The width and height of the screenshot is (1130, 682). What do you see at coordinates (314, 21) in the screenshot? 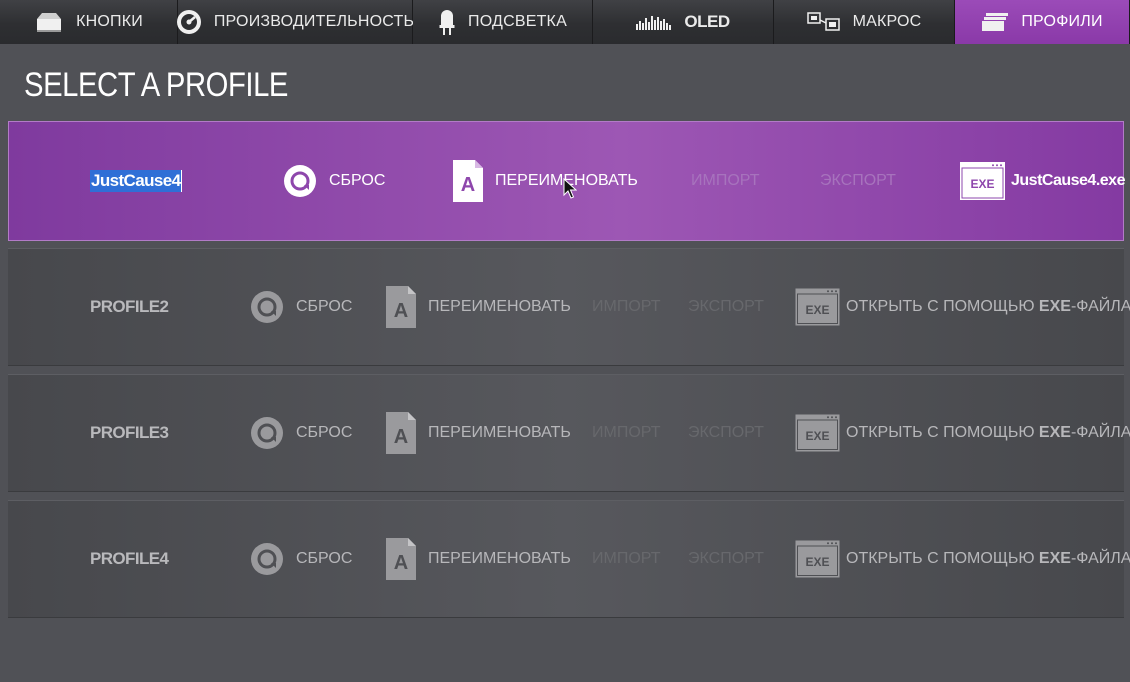
I see `tab-label: ПРОИЗВОДИТЕЛЬНОСТЬ` at bounding box center [314, 21].